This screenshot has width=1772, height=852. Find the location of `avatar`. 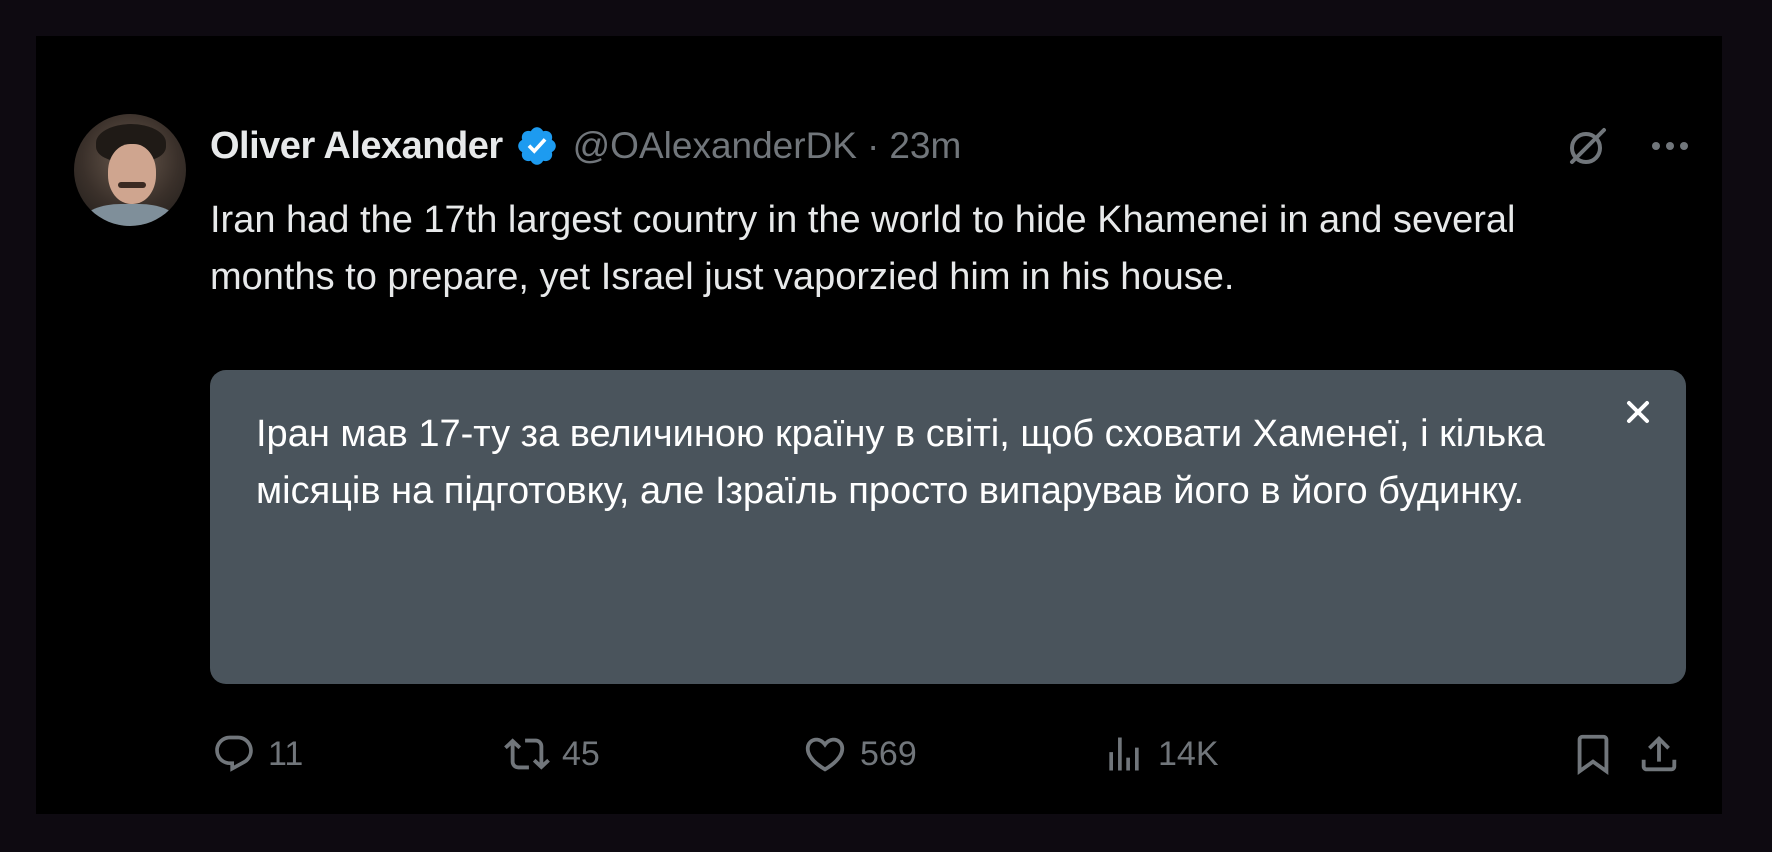

avatar is located at coordinates (130, 170).